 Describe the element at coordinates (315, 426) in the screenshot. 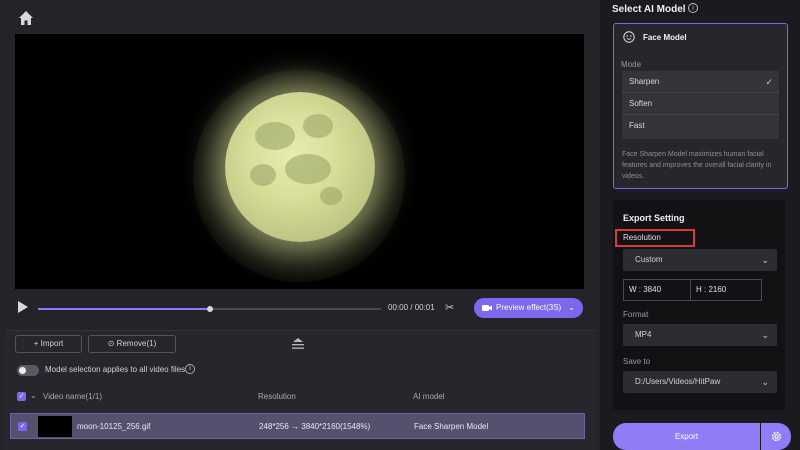

I see `video-resolution: 248*256 → 3840*2160(1548%)` at that location.